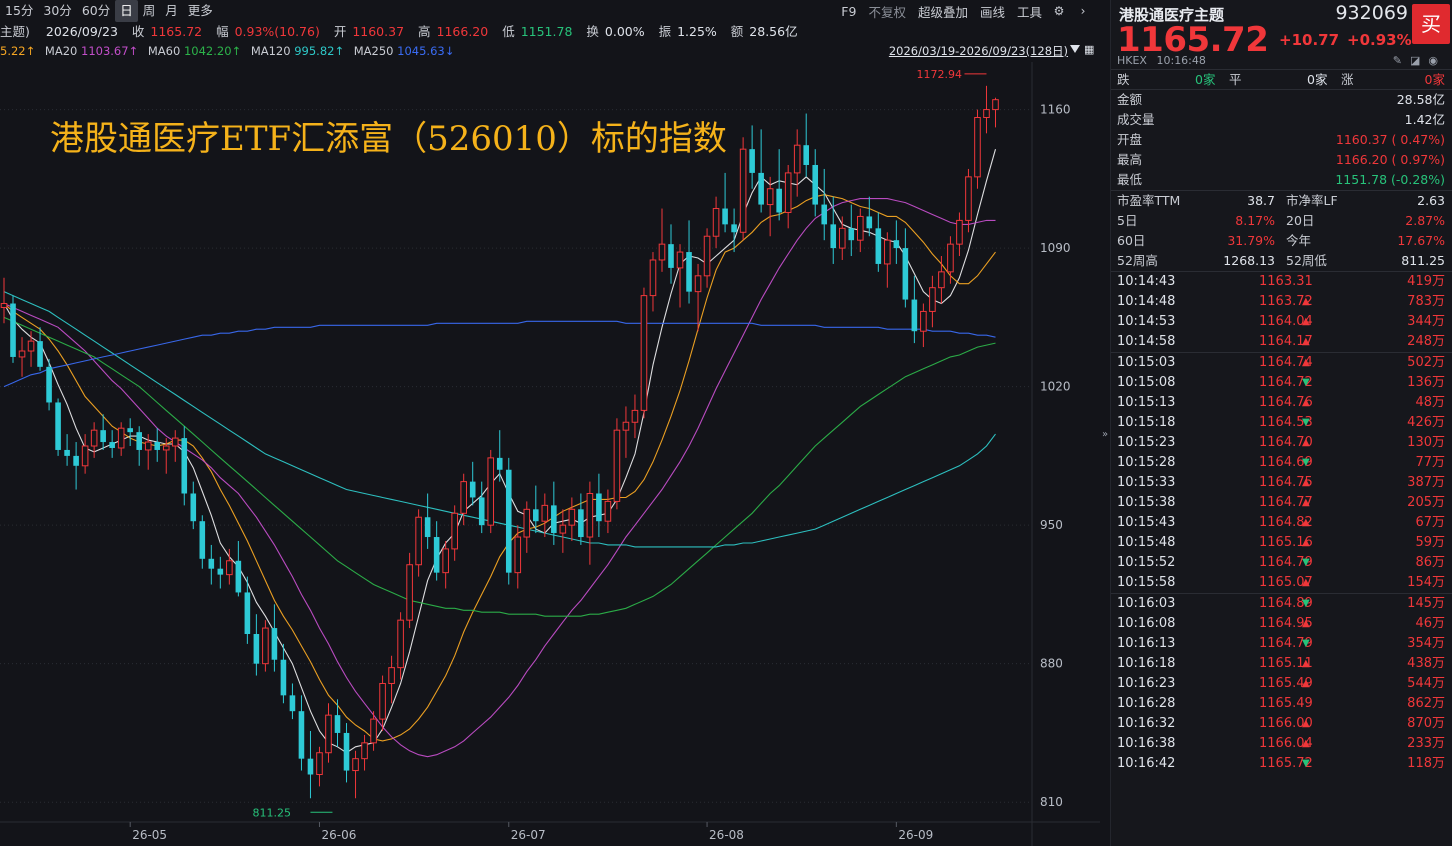 The width and height of the screenshot is (1452, 846). I want to click on pair-value: 1268.13, so click(1249, 260).